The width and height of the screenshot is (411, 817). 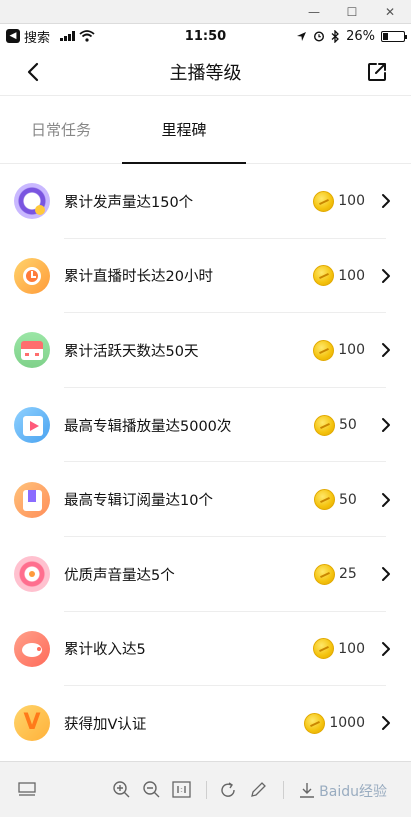 I want to click on calendar-icon, so click(x=32, y=350).